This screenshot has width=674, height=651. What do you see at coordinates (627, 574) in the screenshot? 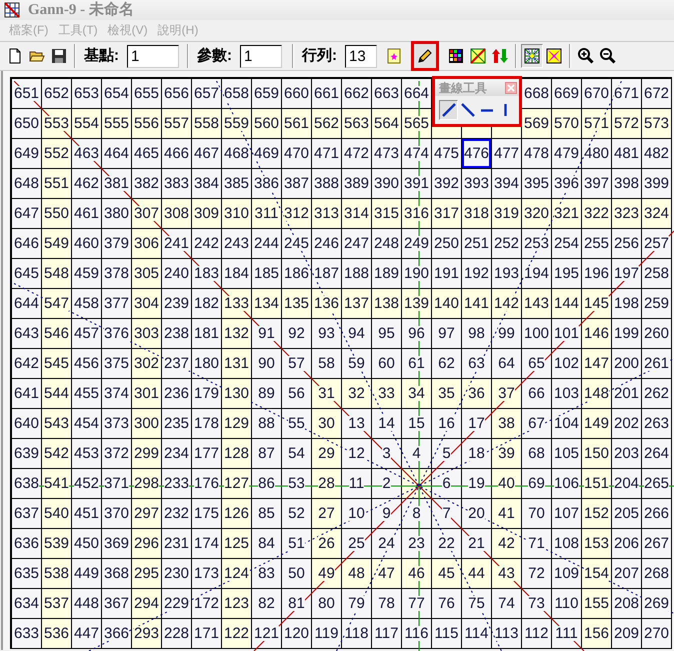
I see `grid-cell: 207` at bounding box center [627, 574].